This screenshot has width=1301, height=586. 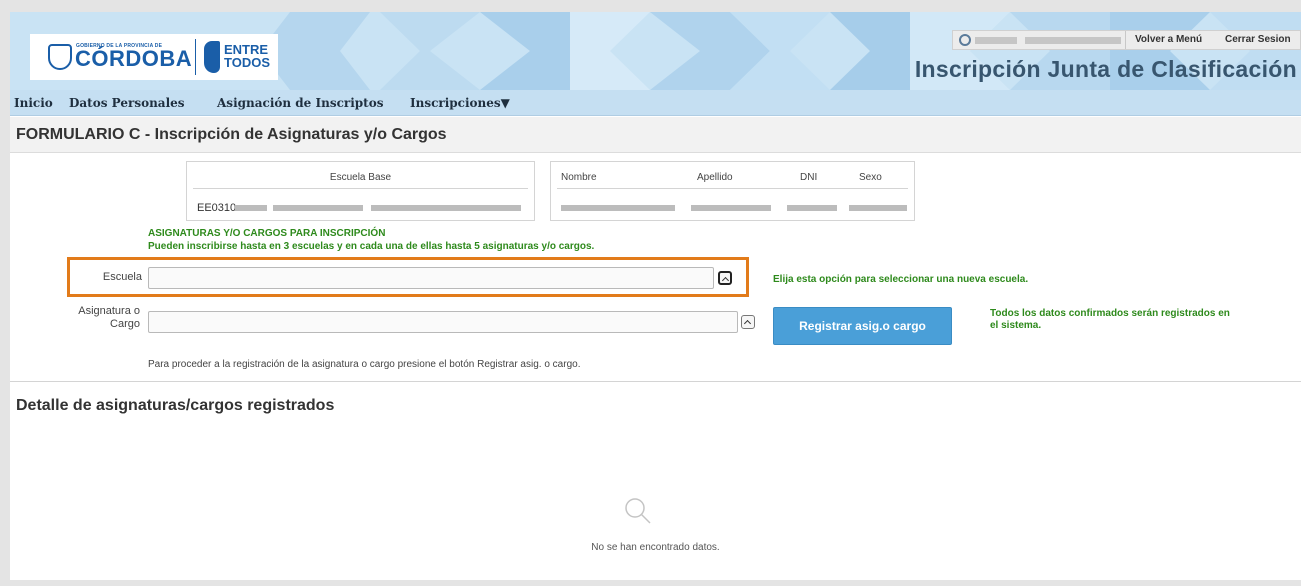 What do you see at coordinates (134, 58) in the screenshot?
I see `logo-province-name: CÓRDOBA` at bounding box center [134, 58].